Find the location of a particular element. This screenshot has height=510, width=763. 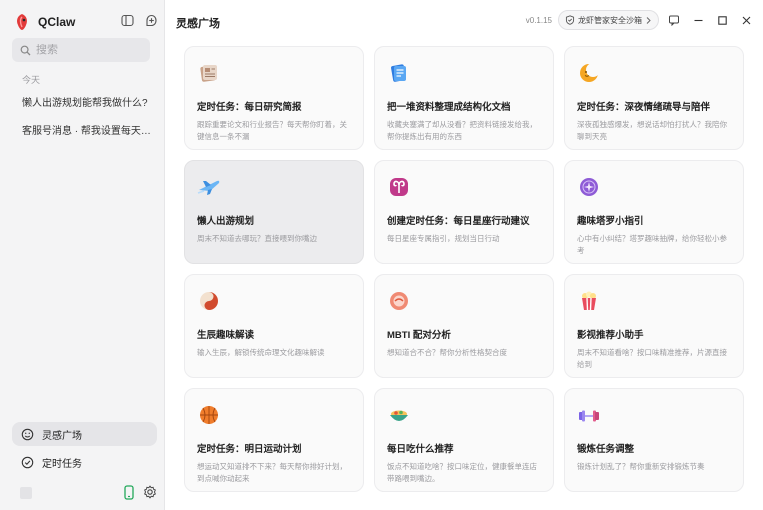

card-title: 趣味塔罗小指引 is located at coordinates (610, 221).